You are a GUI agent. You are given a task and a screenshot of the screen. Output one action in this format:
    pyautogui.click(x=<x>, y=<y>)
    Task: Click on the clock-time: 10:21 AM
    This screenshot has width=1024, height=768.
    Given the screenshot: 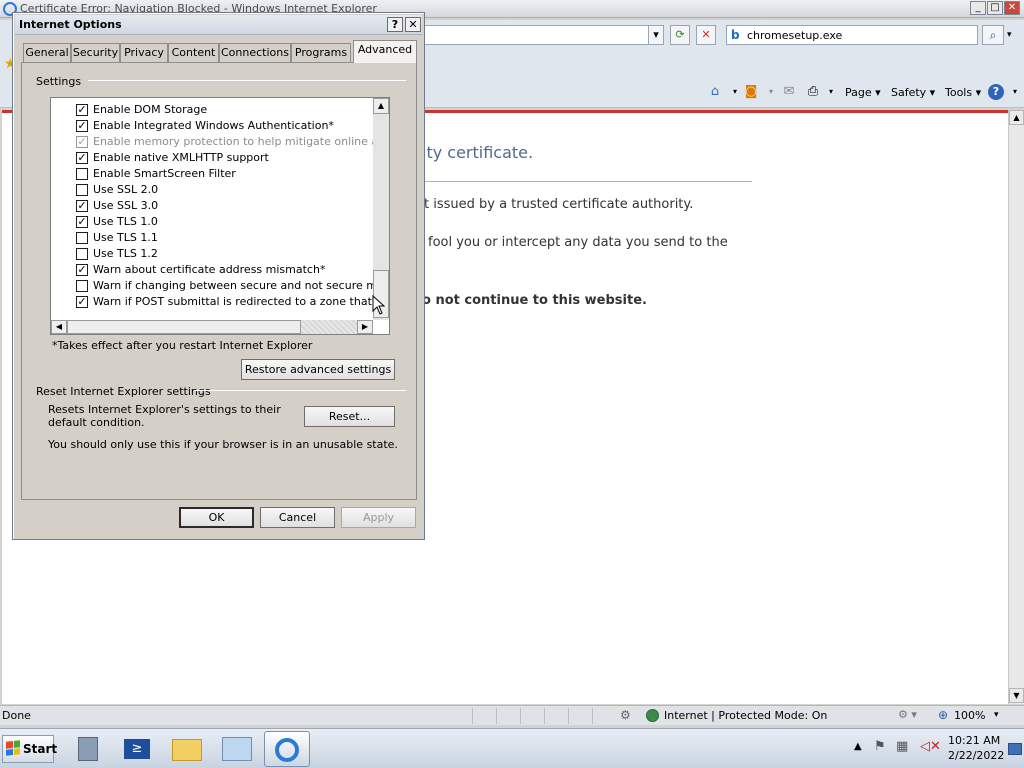 What is the action you would take?
    pyautogui.click(x=974, y=740)
    